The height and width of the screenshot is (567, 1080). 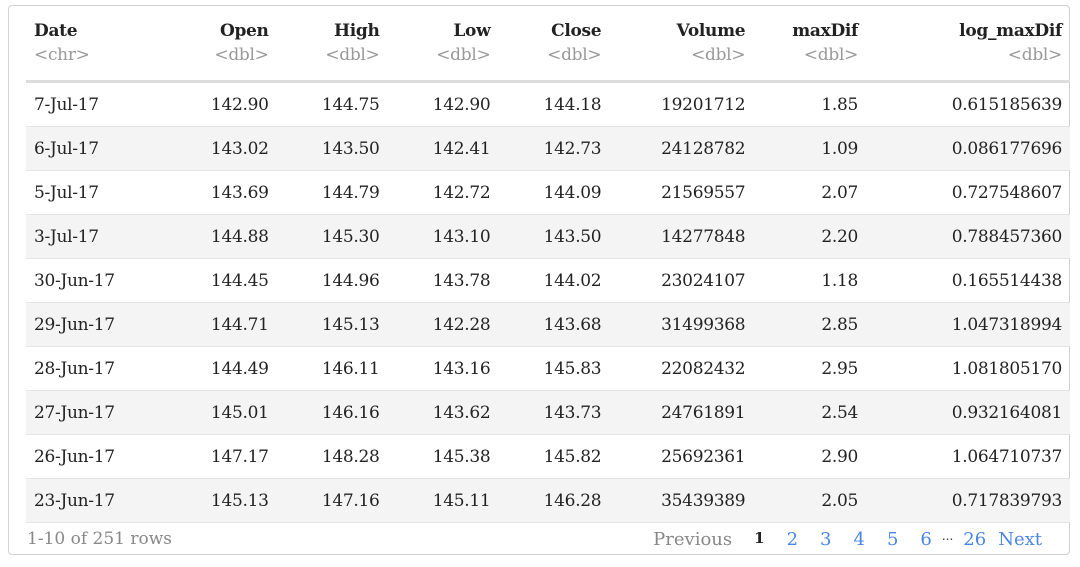 I want to click on cell-volume: 19201712, so click(x=681, y=104).